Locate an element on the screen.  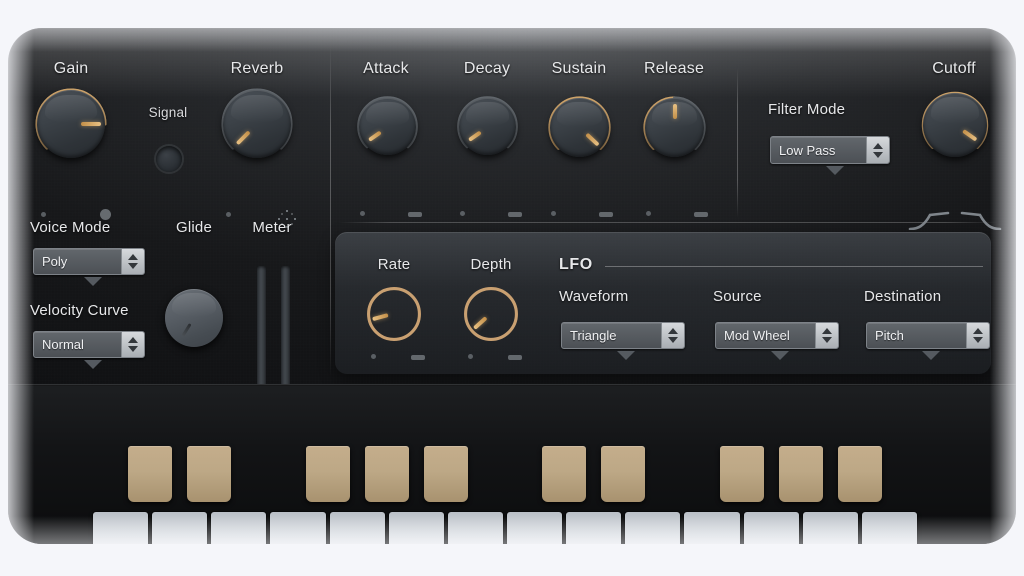
meter-label: Meter is located at coordinates (272, 227).